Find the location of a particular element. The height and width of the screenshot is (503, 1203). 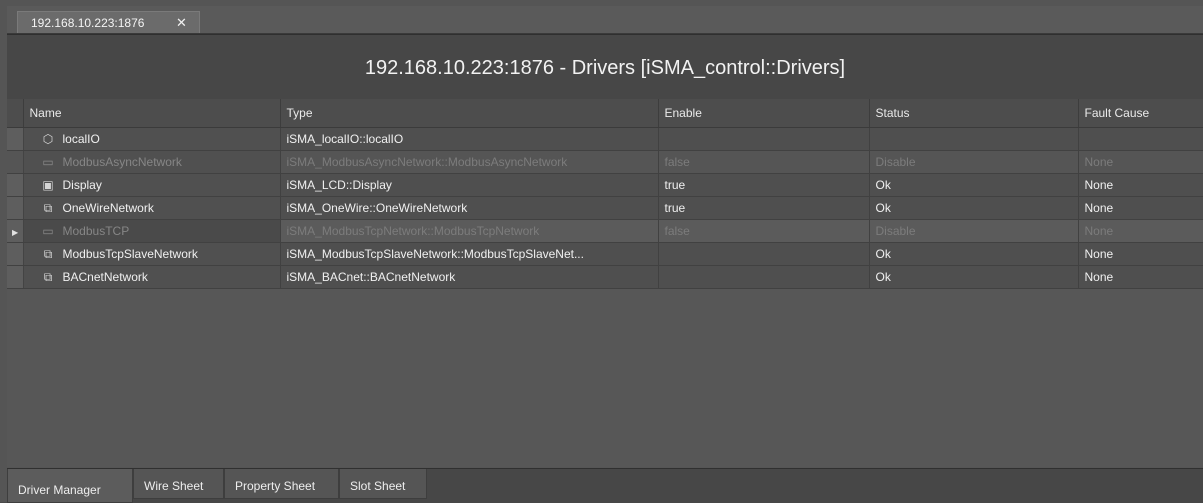

row-name: OneWireNetwork is located at coordinates (108, 207).